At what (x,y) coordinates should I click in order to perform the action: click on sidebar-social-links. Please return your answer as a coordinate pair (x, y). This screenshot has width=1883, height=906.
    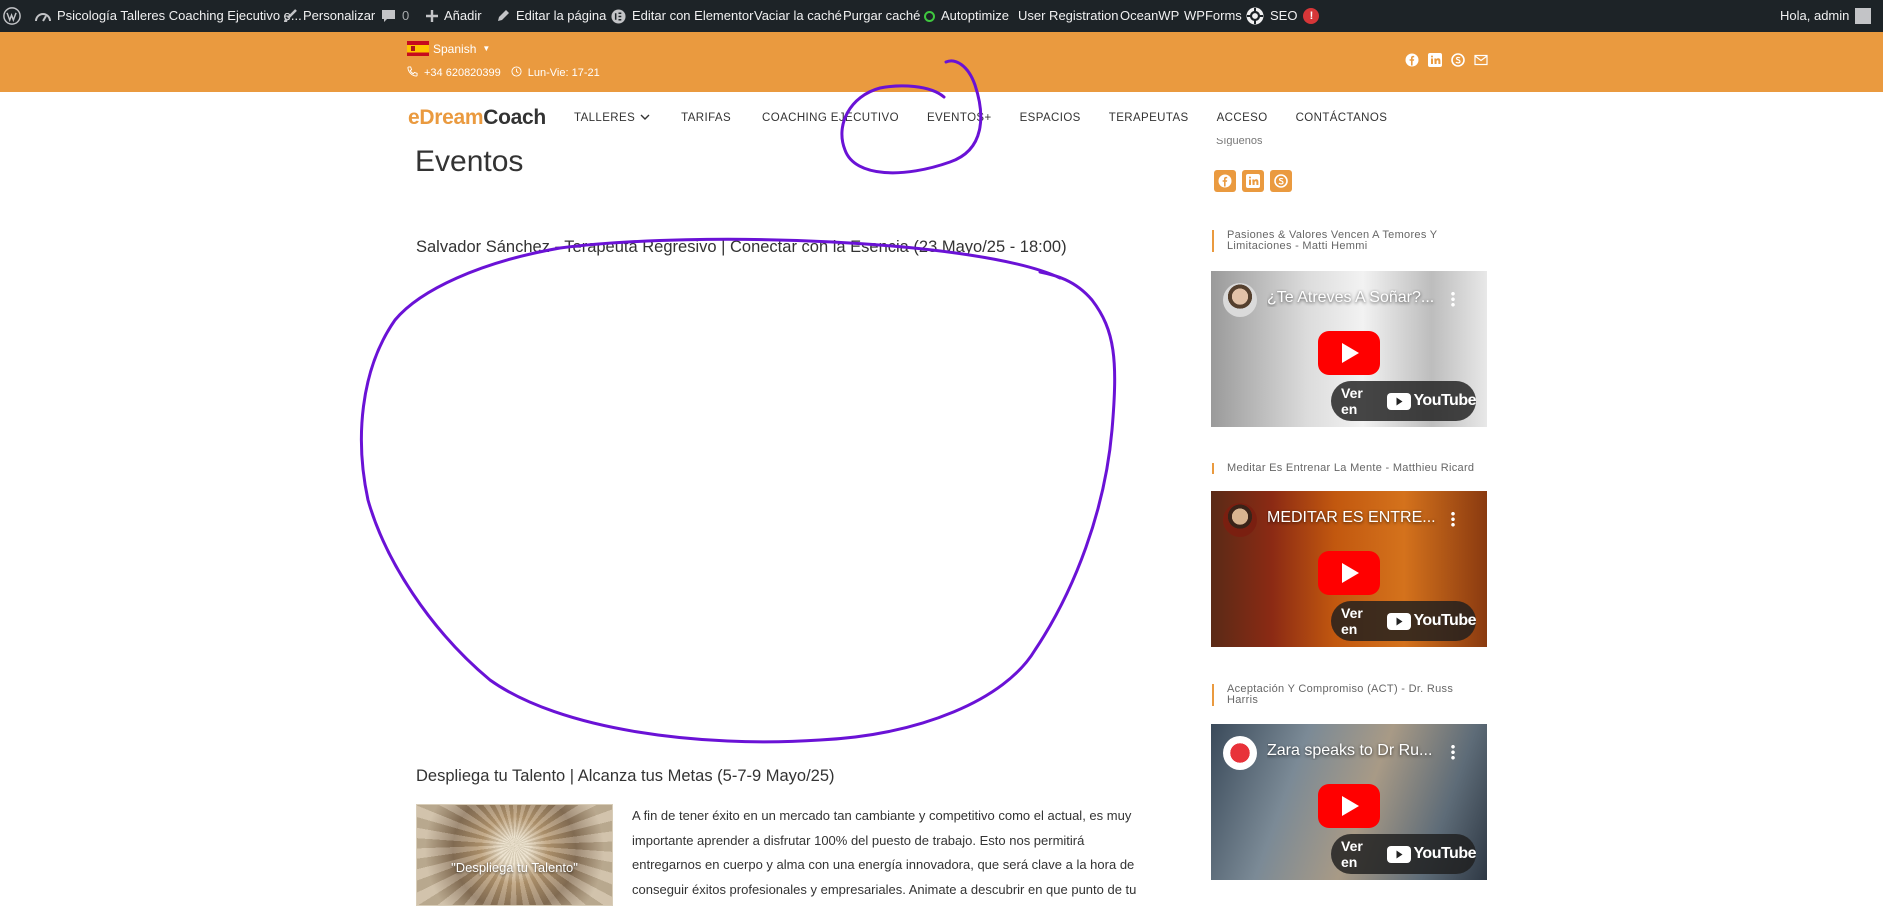
    Looking at the image, I should click on (1253, 181).